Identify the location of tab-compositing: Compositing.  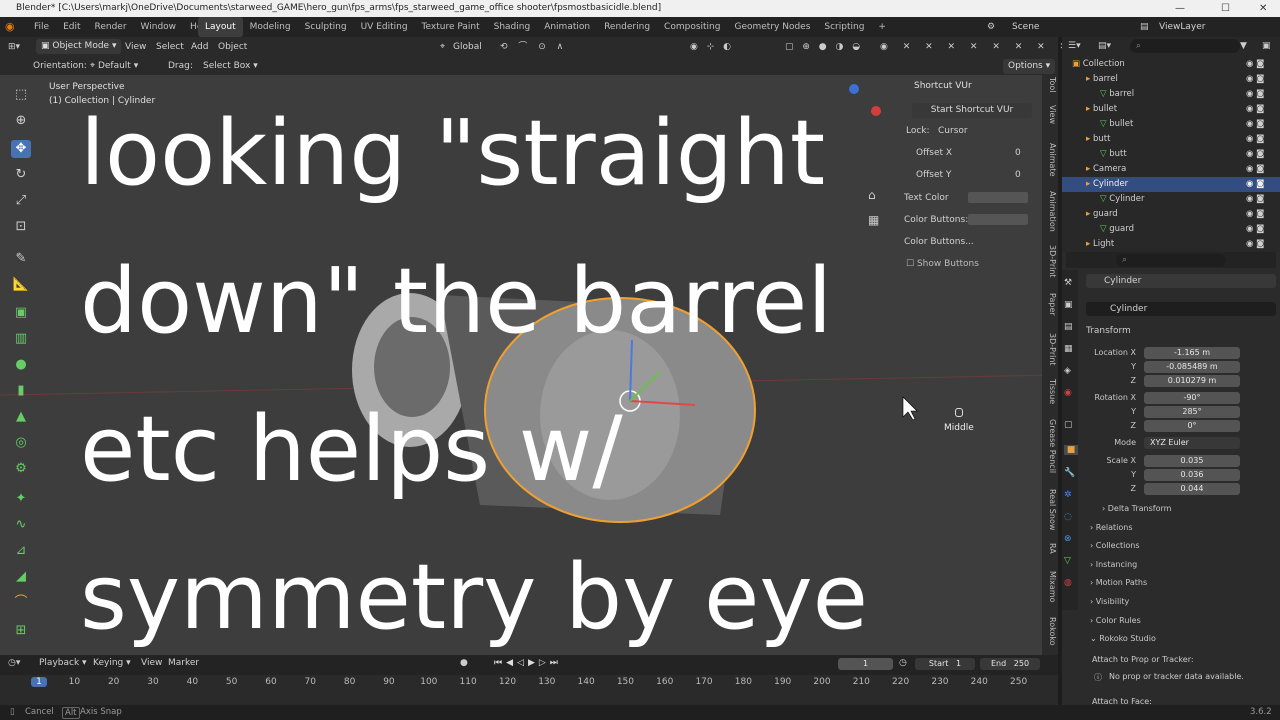
(692, 27).